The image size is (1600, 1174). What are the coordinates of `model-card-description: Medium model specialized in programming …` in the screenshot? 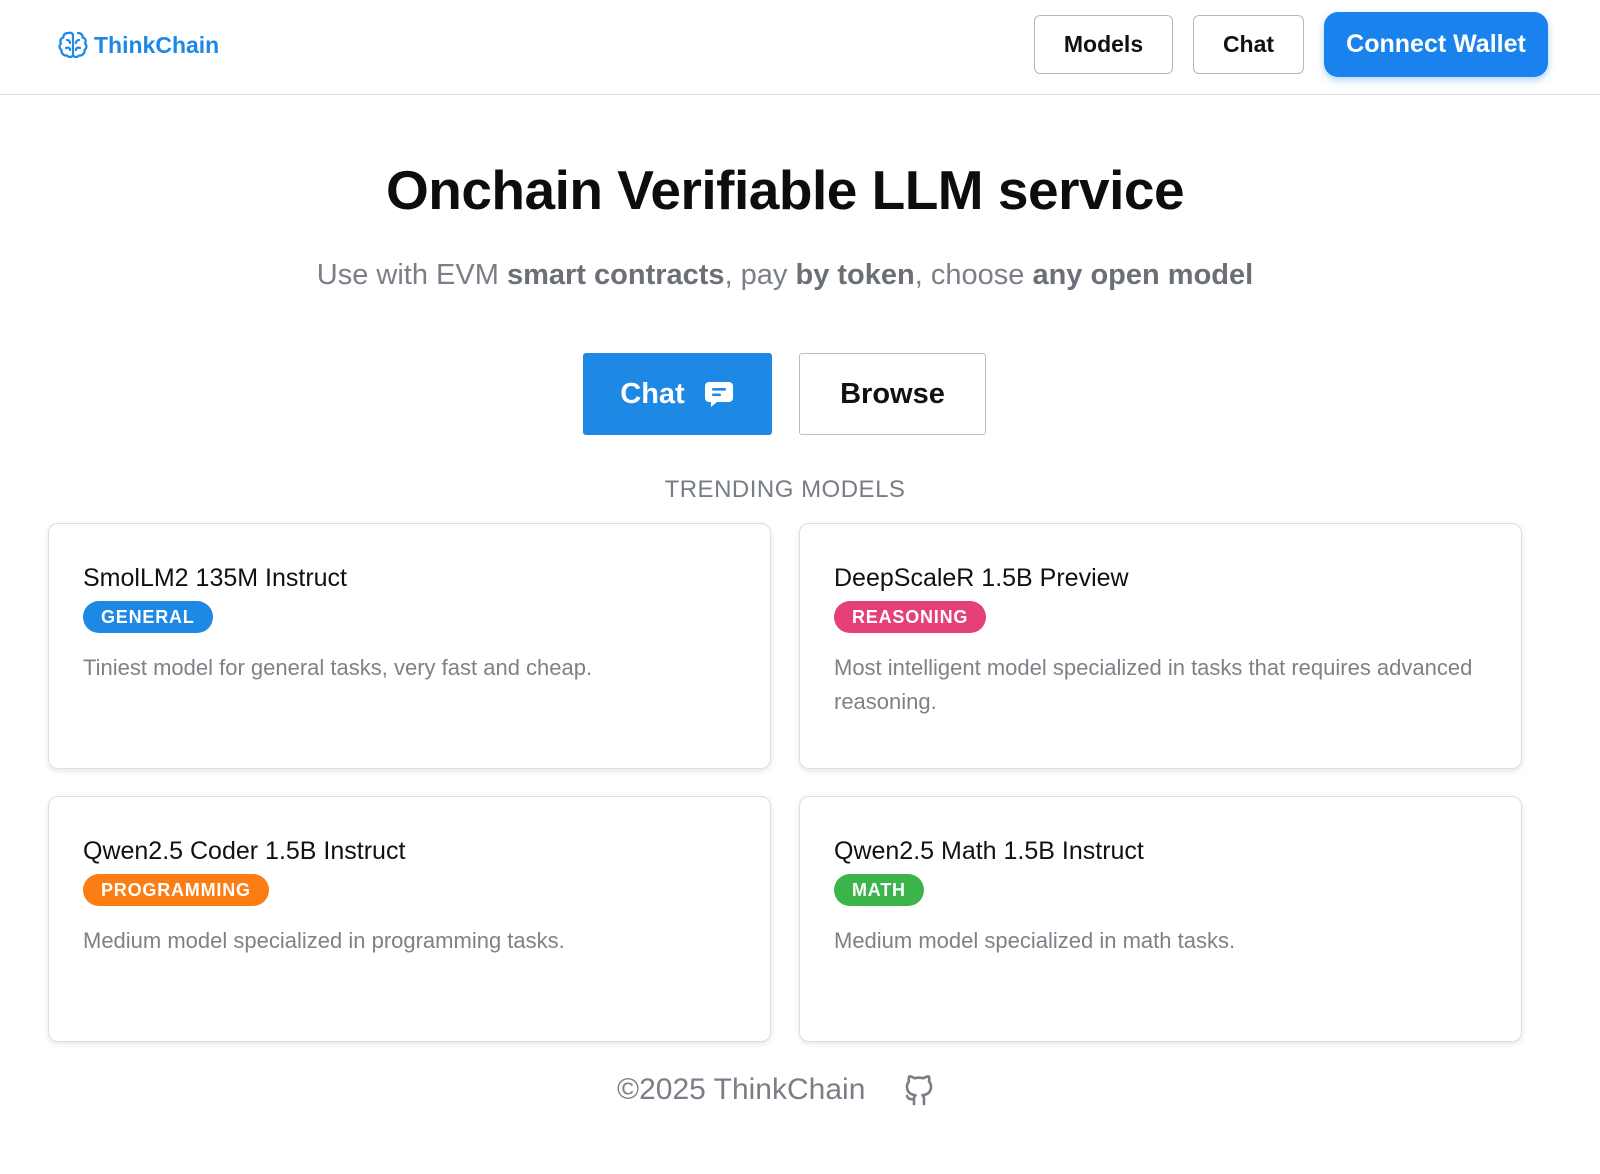 It's located at (324, 940).